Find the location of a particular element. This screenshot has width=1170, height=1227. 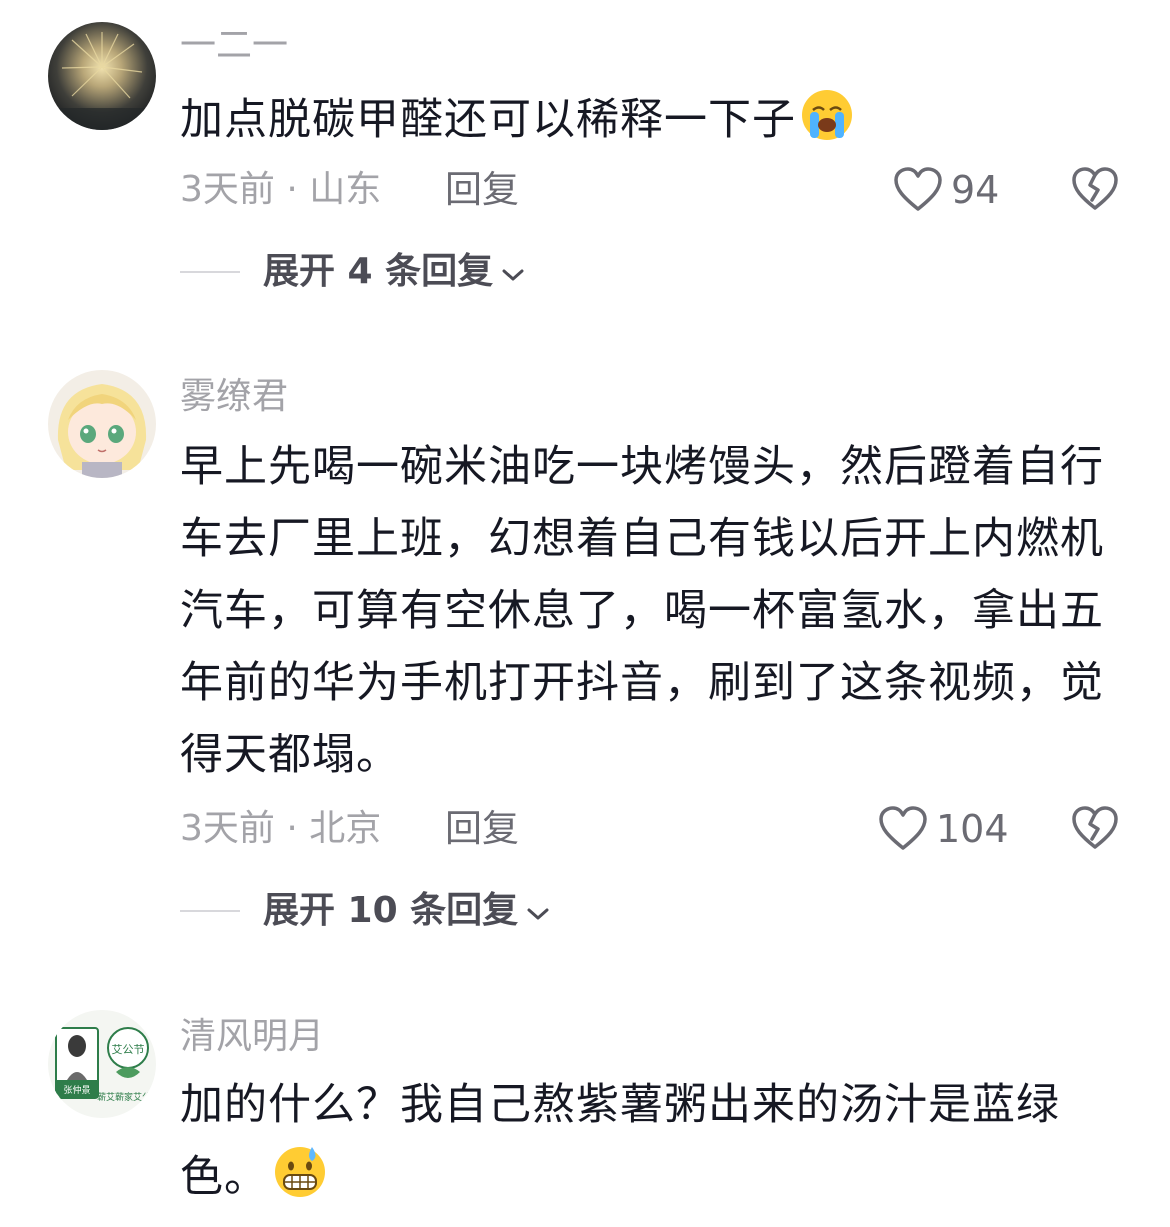

like-count: 94 is located at coordinates (975, 190).